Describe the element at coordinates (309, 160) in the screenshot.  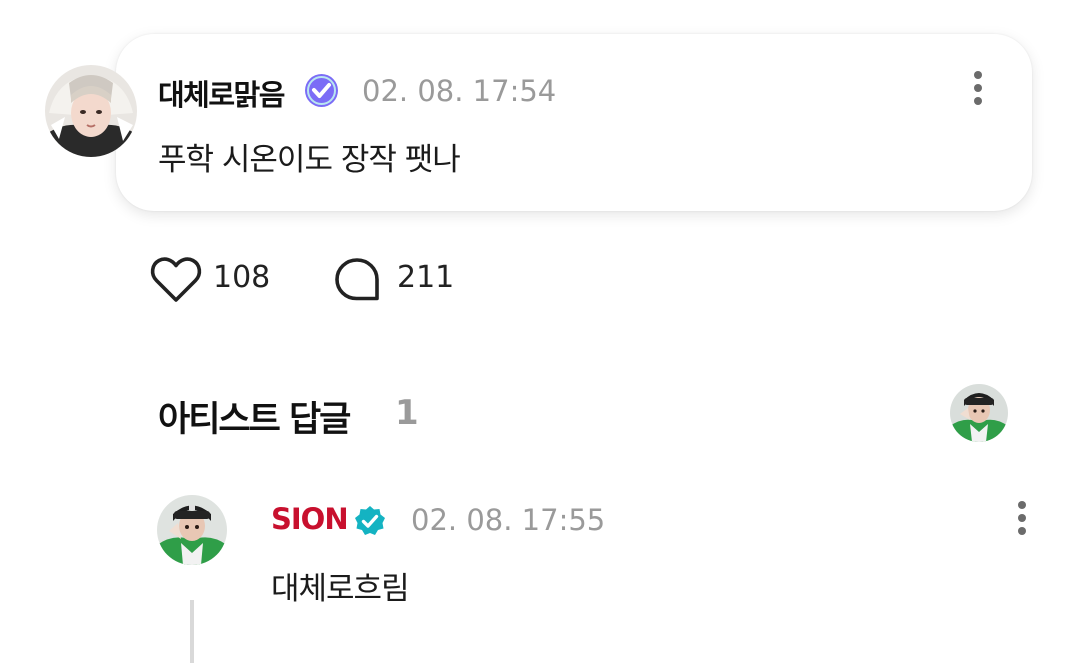
I see `post-body-text: 푸학 시온이도 장작 팻나` at that location.